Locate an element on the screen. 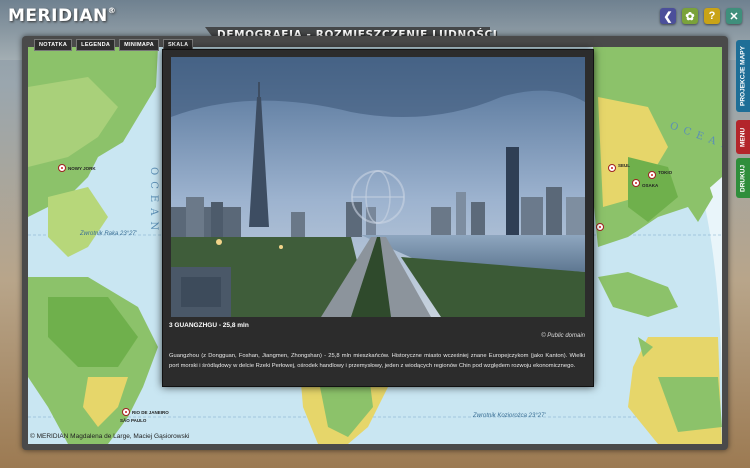 The image size is (750, 468). city-label-tokyo: TOKIO is located at coordinates (665, 172).